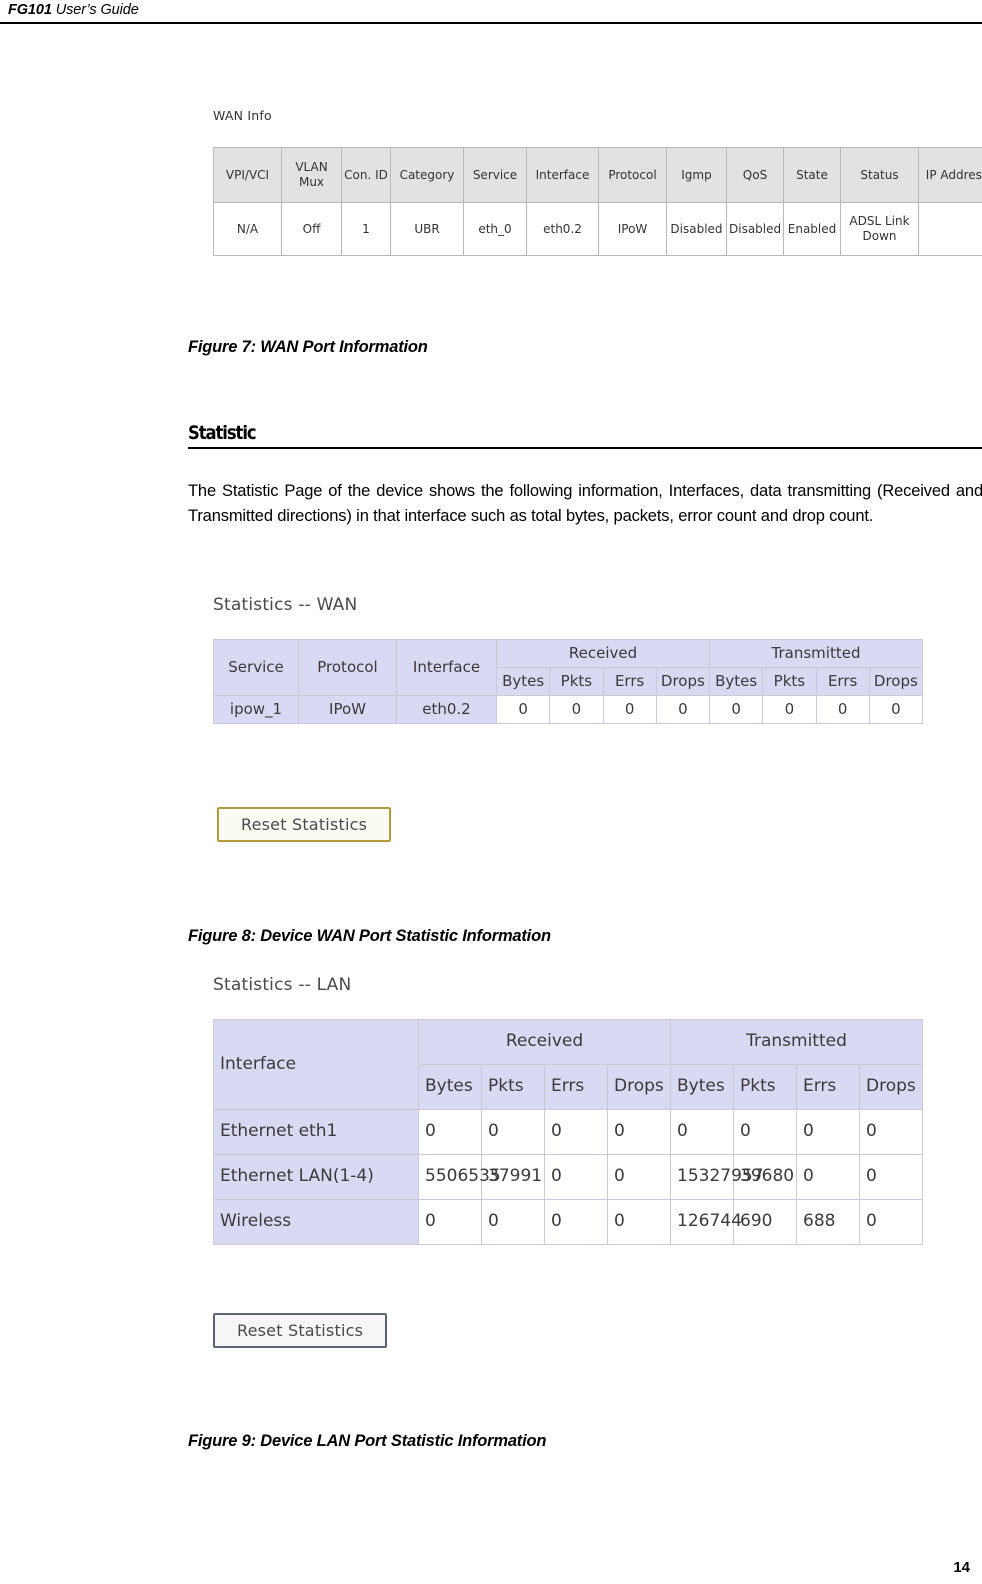  I want to click on cell-transmitted-errs: 688, so click(828, 1222).